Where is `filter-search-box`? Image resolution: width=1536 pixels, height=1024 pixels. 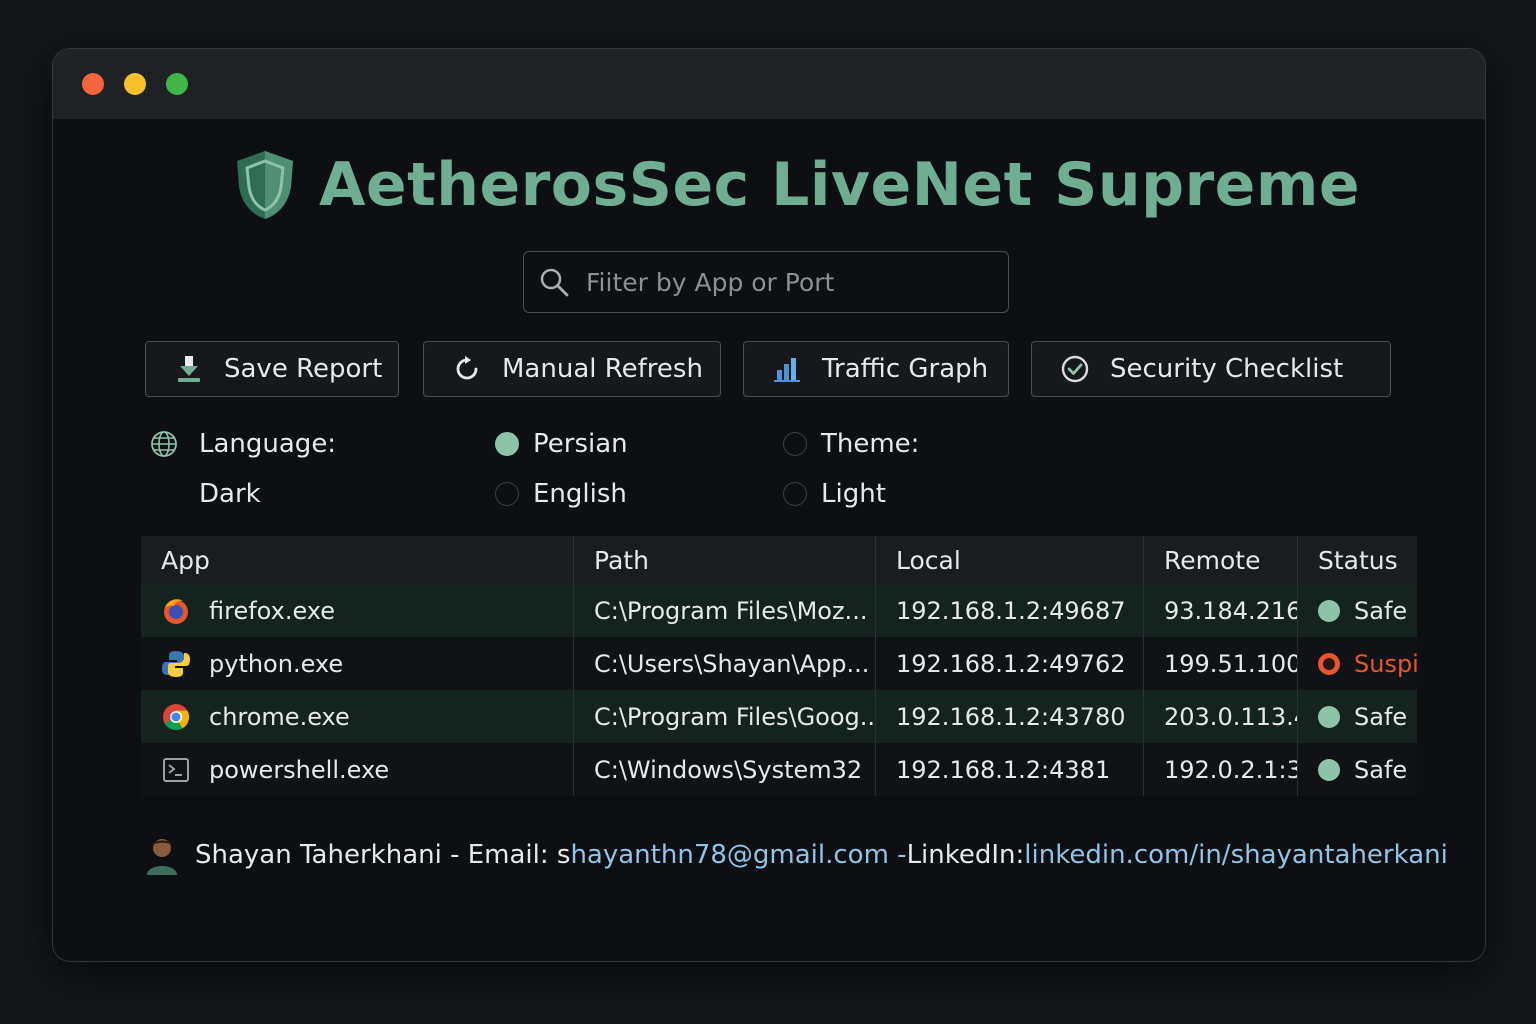
filter-search-box is located at coordinates (766, 282).